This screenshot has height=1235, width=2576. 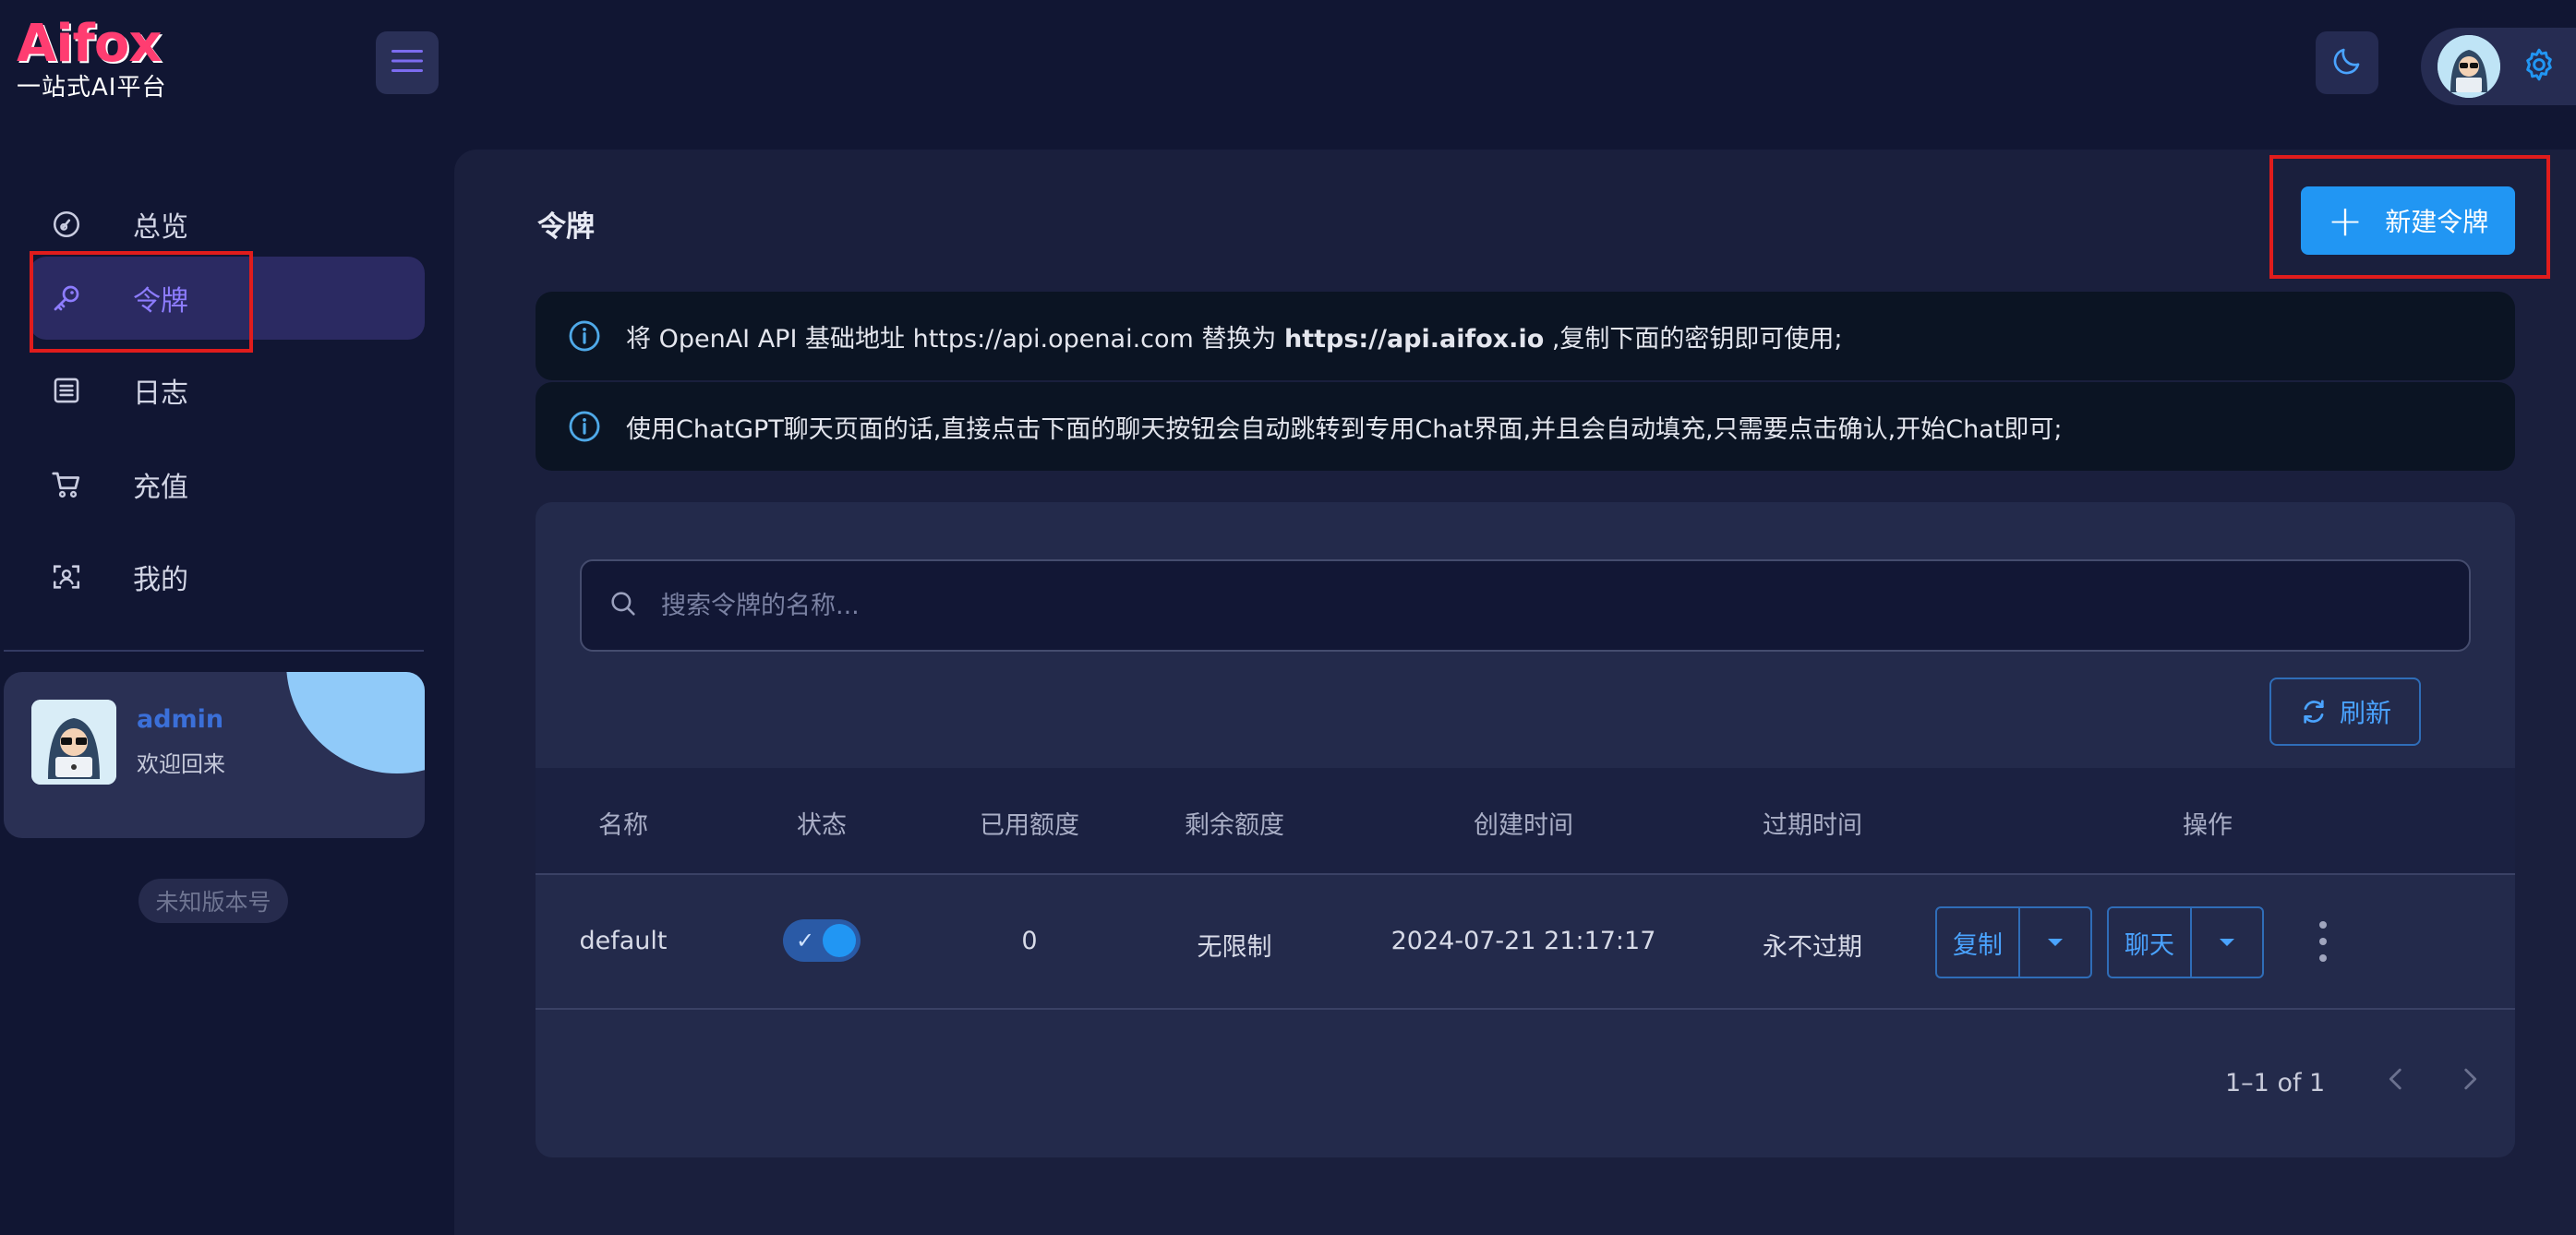 What do you see at coordinates (180, 719) in the screenshot?
I see `user-name: admin` at bounding box center [180, 719].